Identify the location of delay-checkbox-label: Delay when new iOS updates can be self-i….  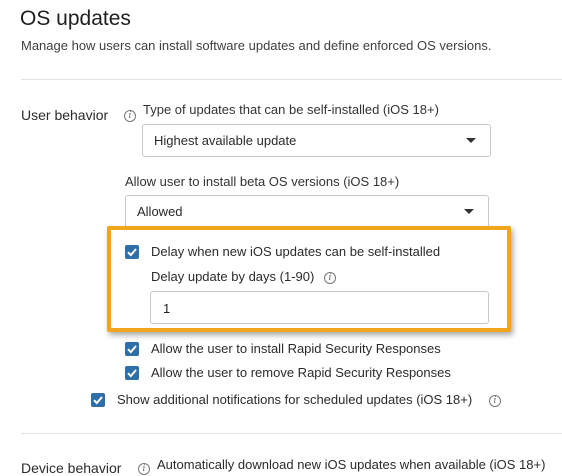
(296, 251).